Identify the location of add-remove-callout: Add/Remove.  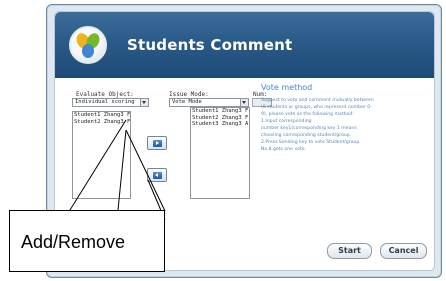
(87, 241).